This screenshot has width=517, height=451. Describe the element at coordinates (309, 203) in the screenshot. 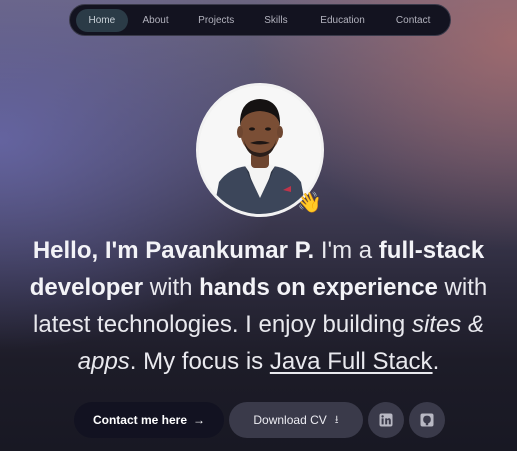

I see `waving-hand-icon: 👋` at that location.